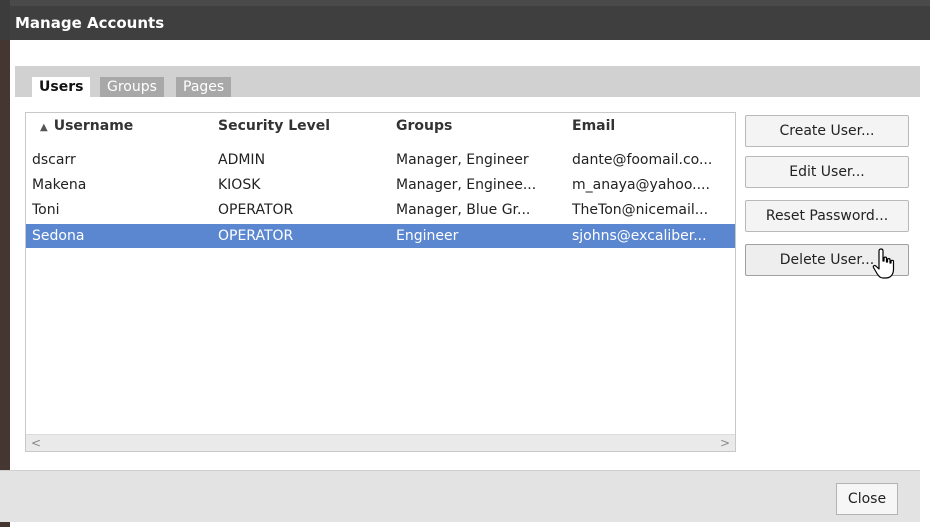 The height and width of the screenshot is (527, 930). What do you see at coordinates (59, 185) in the screenshot?
I see `cell-username: Makena` at bounding box center [59, 185].